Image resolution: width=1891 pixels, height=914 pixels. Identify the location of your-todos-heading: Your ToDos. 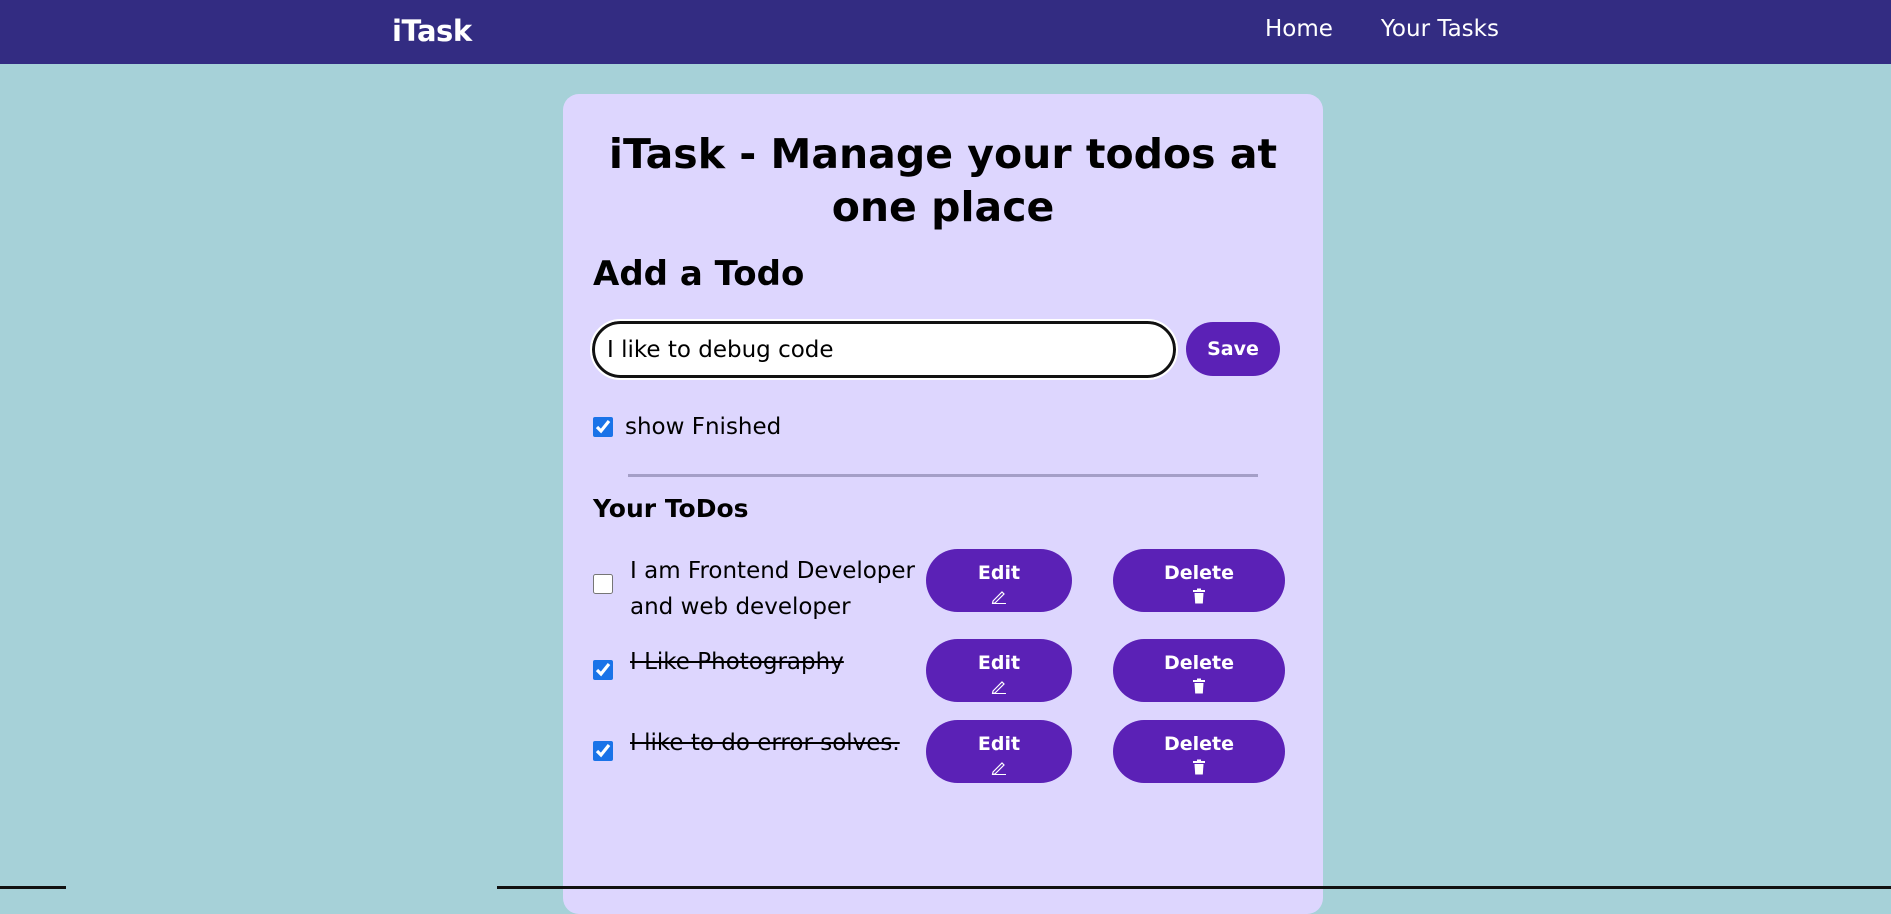
(671, 508).